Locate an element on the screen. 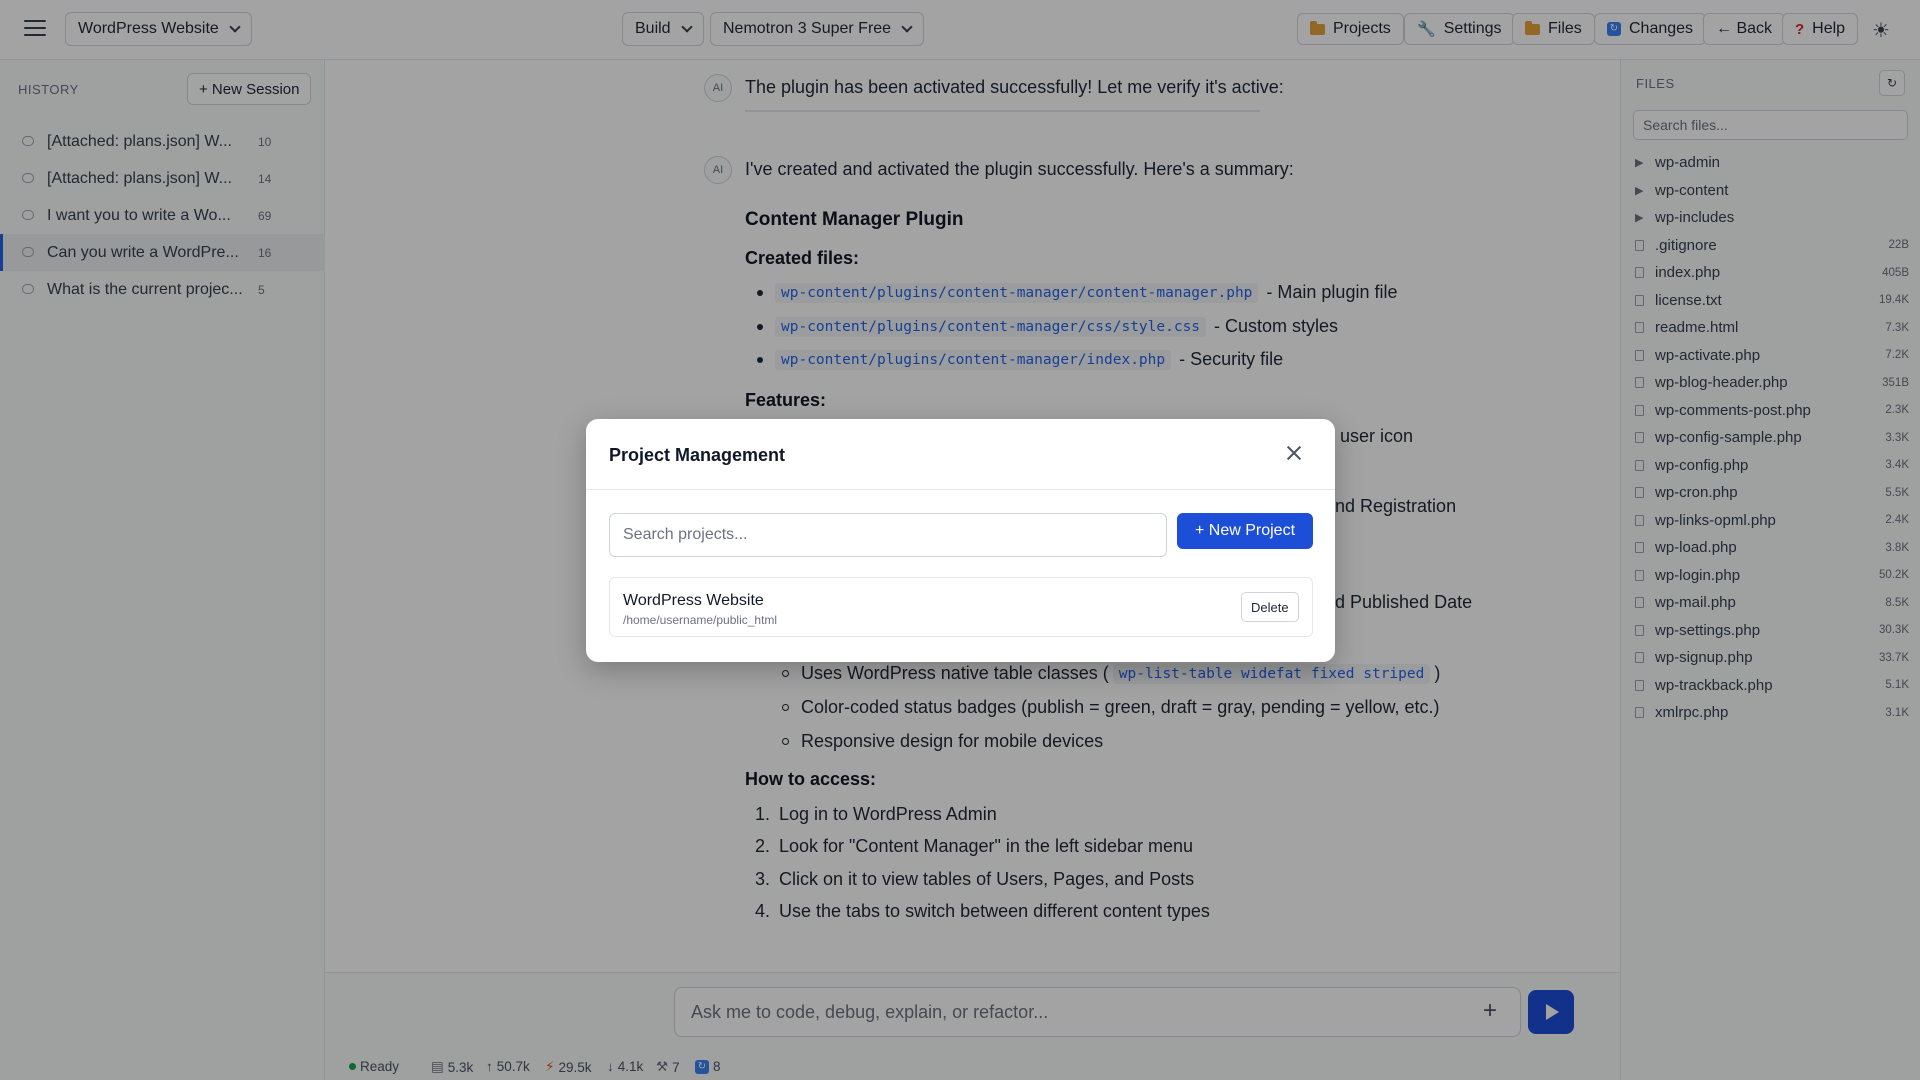 The image size is (1920, 1080). dialog-title: Project Management is located at coordinates (697, 455).